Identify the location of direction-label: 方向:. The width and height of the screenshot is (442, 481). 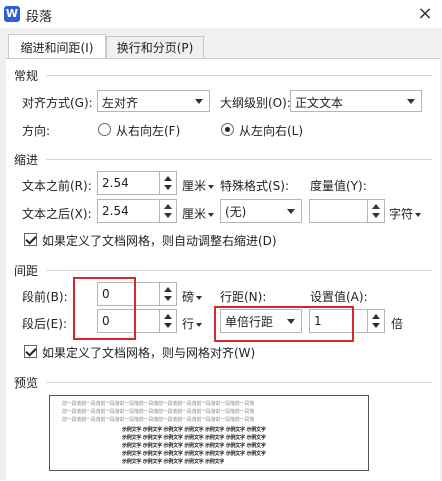
(36, 131).